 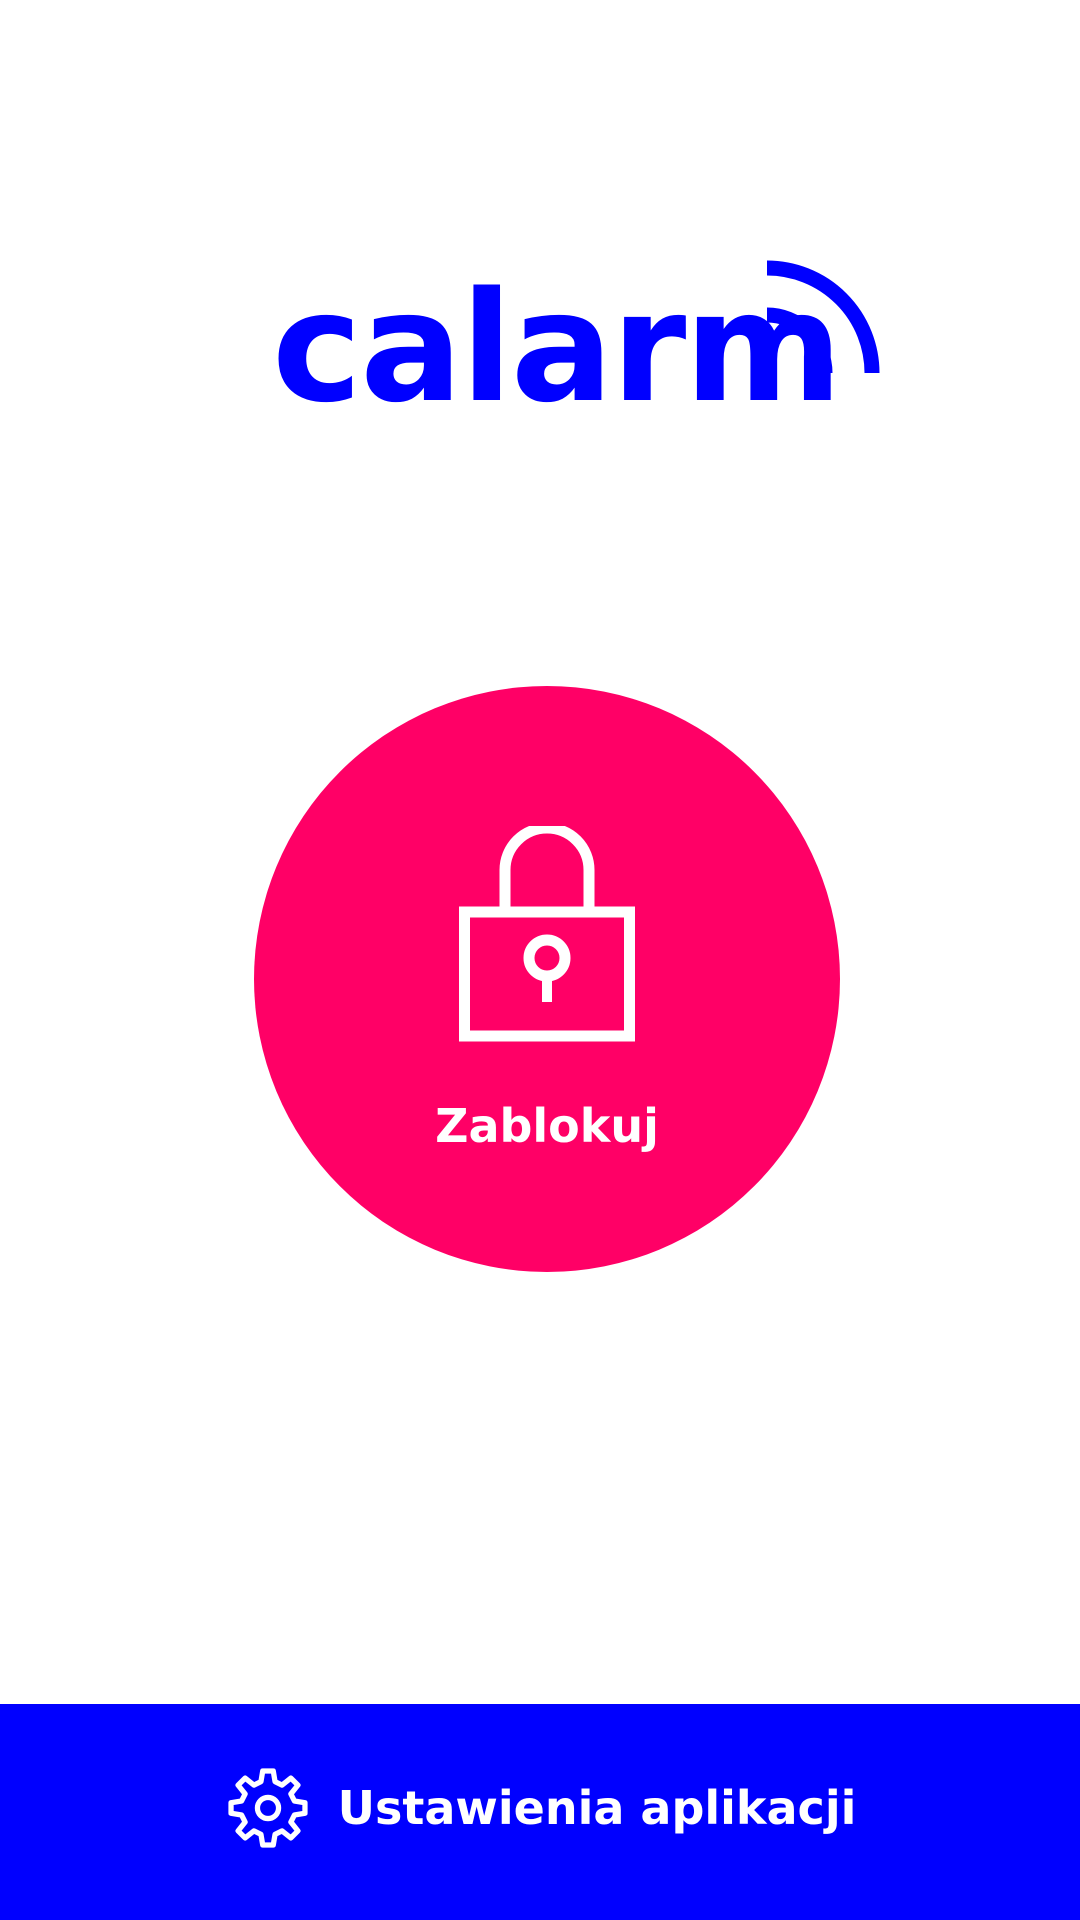 What do you see at coordinates (557, 347) in the screenshot?
I see `logo-text: calarm` at bounding box center [557, 347].